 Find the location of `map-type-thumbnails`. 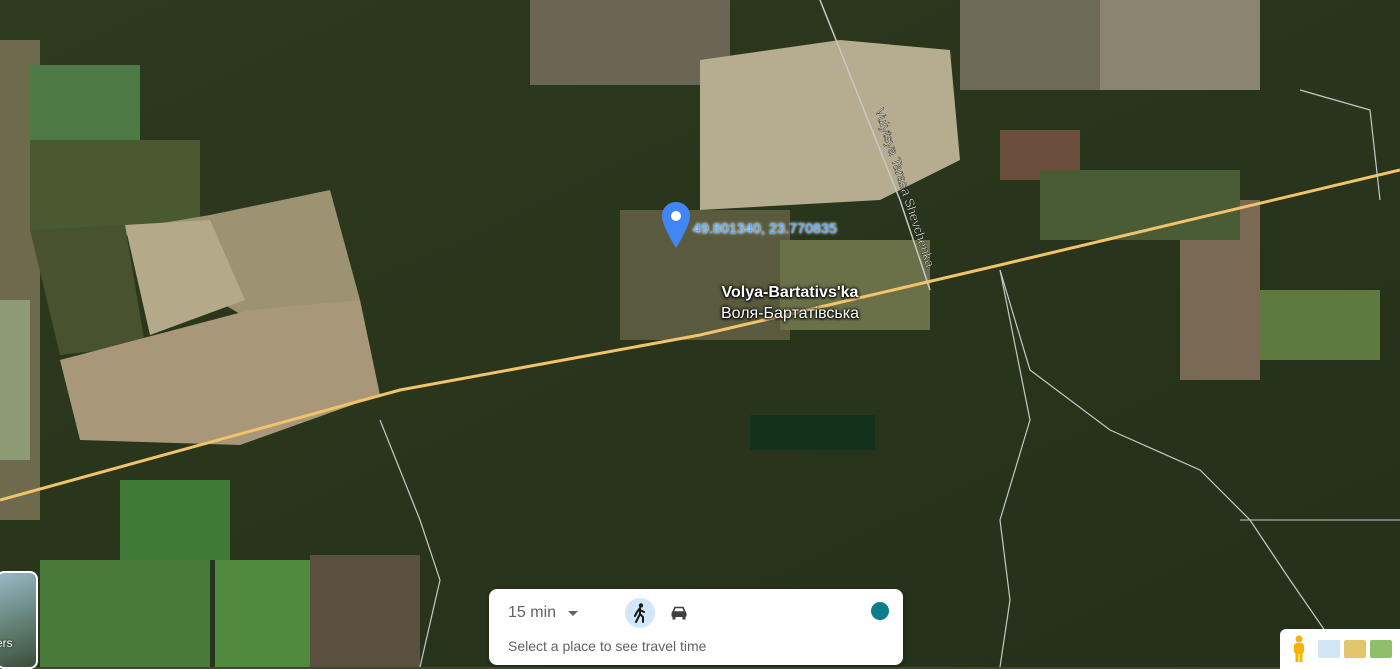

map-type-thumbnails is located at coordinates (1355, 649).